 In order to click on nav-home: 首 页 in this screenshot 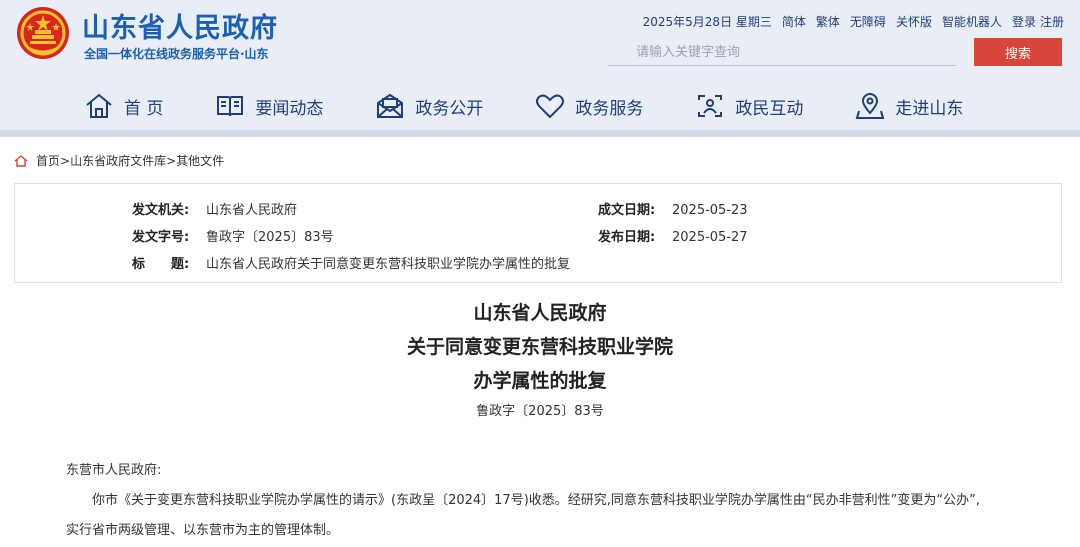, I will do `click(123, 106)`.